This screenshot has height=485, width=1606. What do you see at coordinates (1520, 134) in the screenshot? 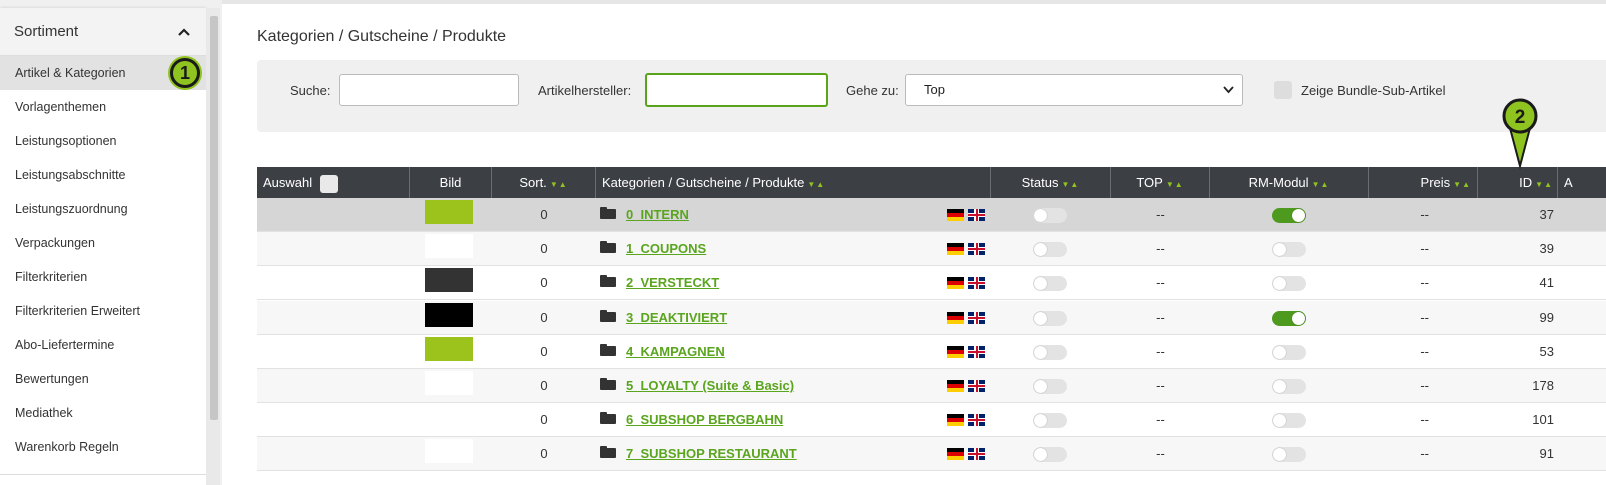
I see `step-marker-2: 2` at bounding box center [1520, 134].